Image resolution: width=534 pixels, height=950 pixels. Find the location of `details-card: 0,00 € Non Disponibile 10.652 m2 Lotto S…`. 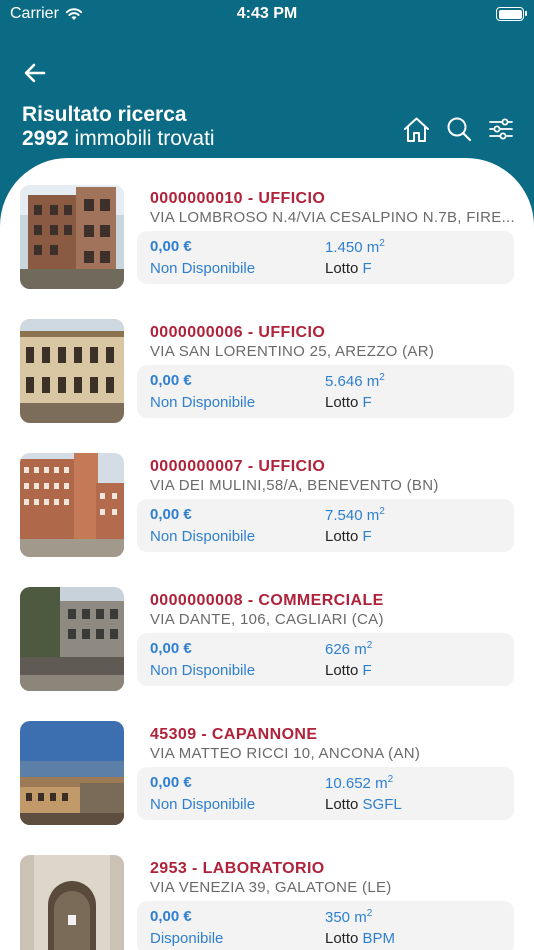

details-card: 0,00 € Non Disponibile 10.652 m2 Lotto S… is located at coordinates (325, 793).